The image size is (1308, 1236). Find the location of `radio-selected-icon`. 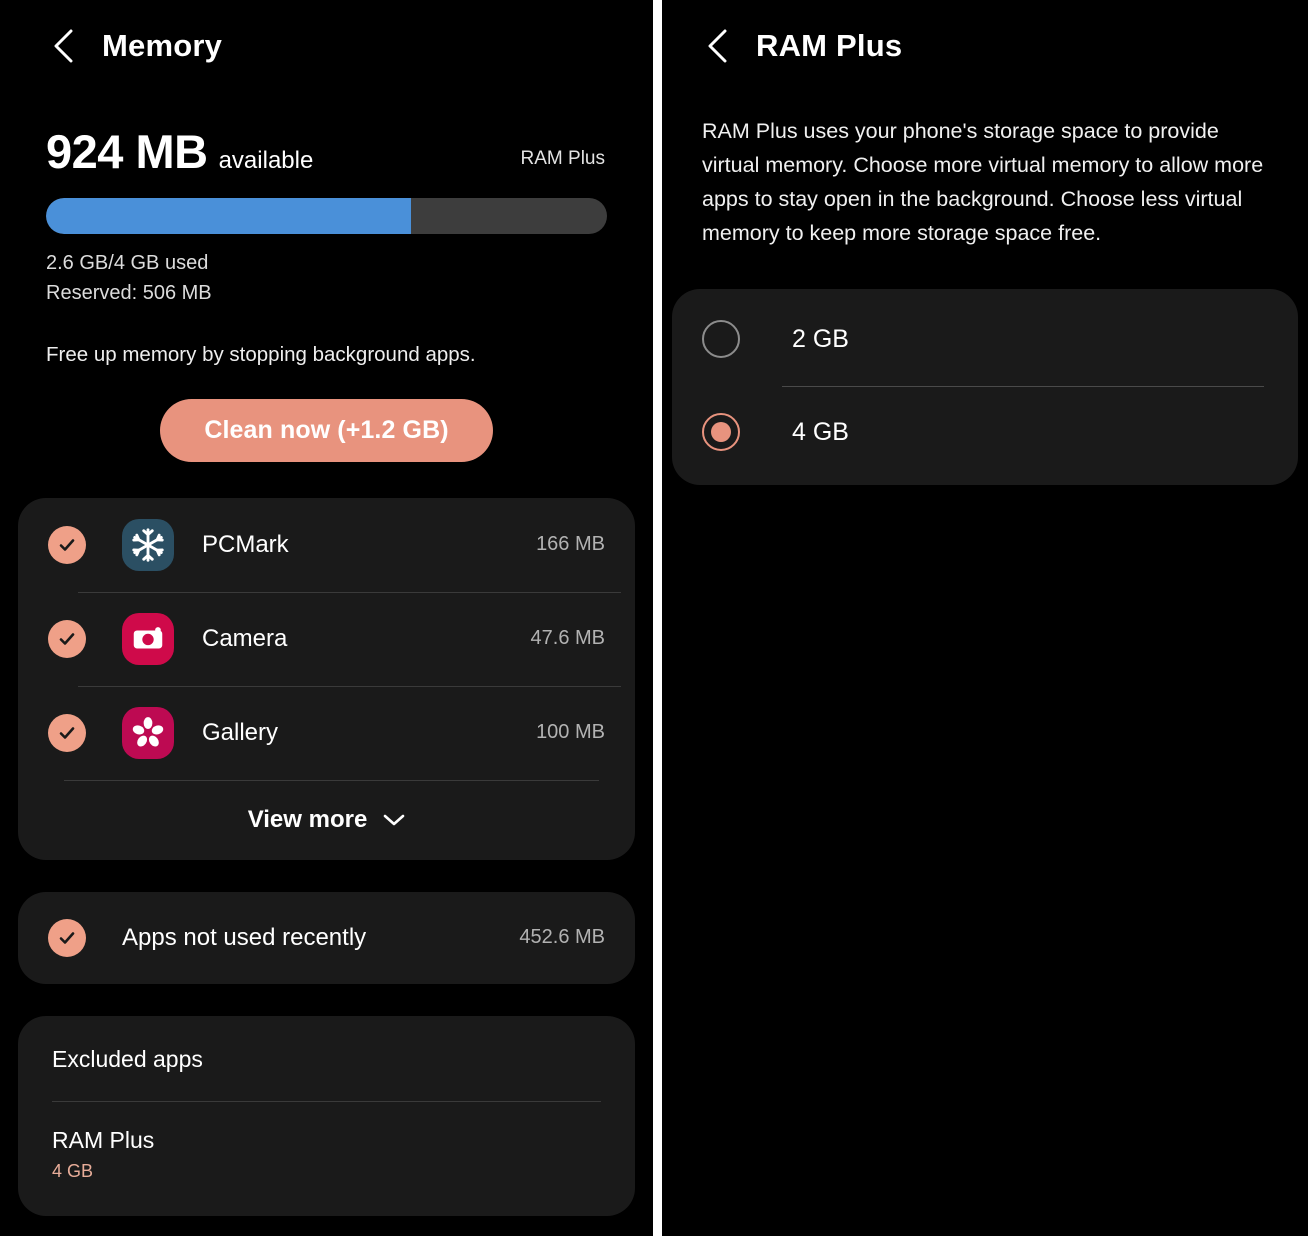

radio-selected-icon is located at coordinates (721, 432).